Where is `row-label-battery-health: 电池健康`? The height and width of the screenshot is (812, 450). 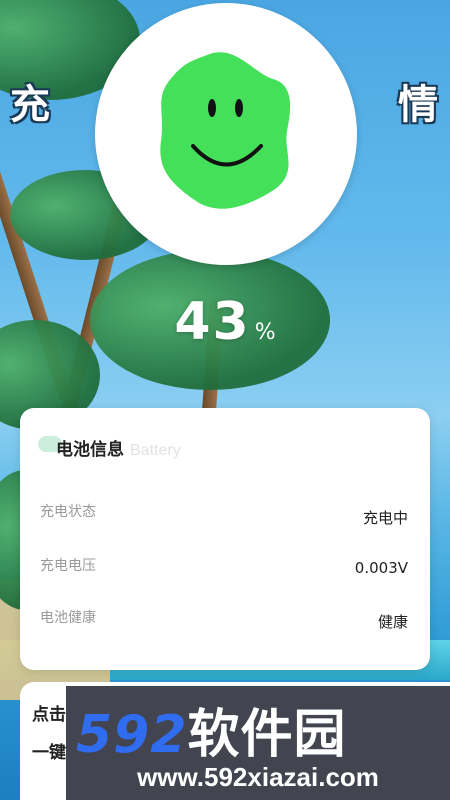
row-label-battery-health: 电池健康 is located at coordinates (68, 618).